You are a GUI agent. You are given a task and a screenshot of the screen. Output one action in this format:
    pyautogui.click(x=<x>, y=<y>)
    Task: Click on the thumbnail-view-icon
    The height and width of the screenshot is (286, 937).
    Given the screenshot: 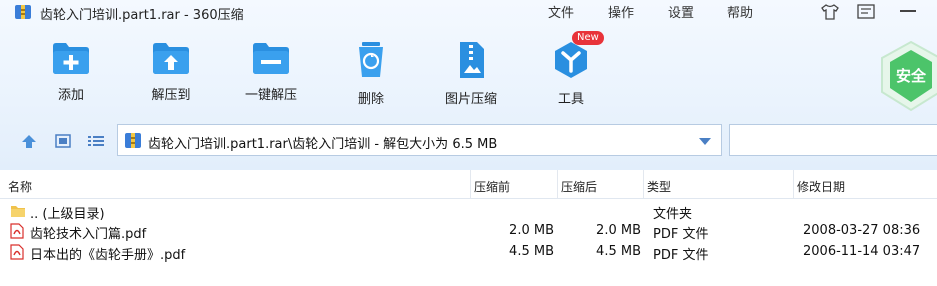 What is the action you would take?
    pyautogui.click(x=63, y=141)
    